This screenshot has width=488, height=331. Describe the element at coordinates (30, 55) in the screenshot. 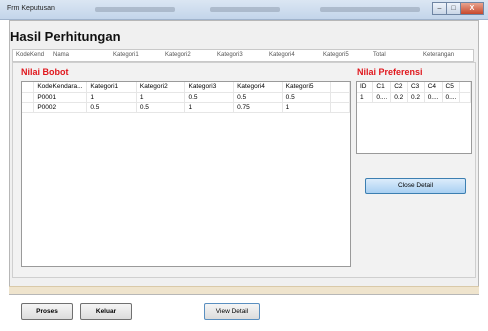

I see `strip-col: KodeKend` at that location.